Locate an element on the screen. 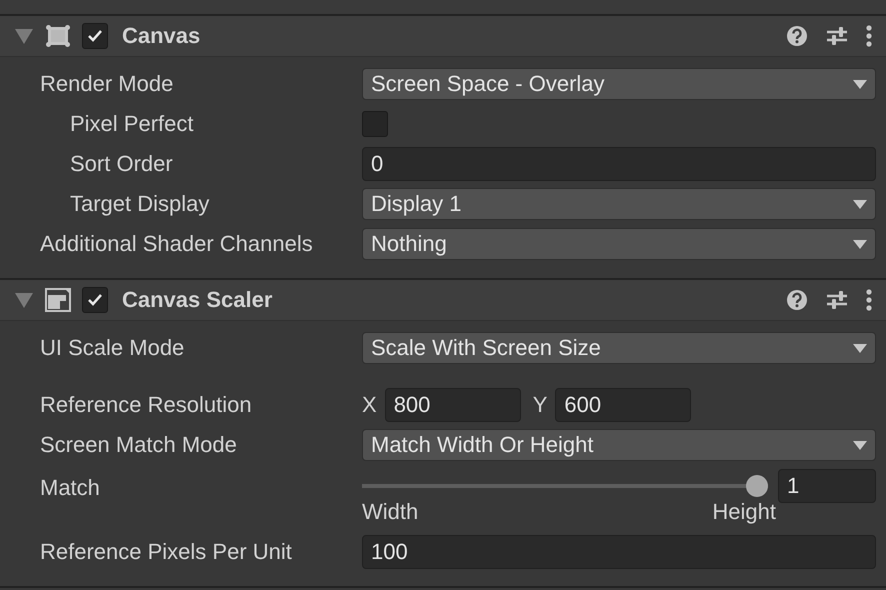 This screenshot has width=886, height=590. axis-label: X is located at coordinates (369, 405).